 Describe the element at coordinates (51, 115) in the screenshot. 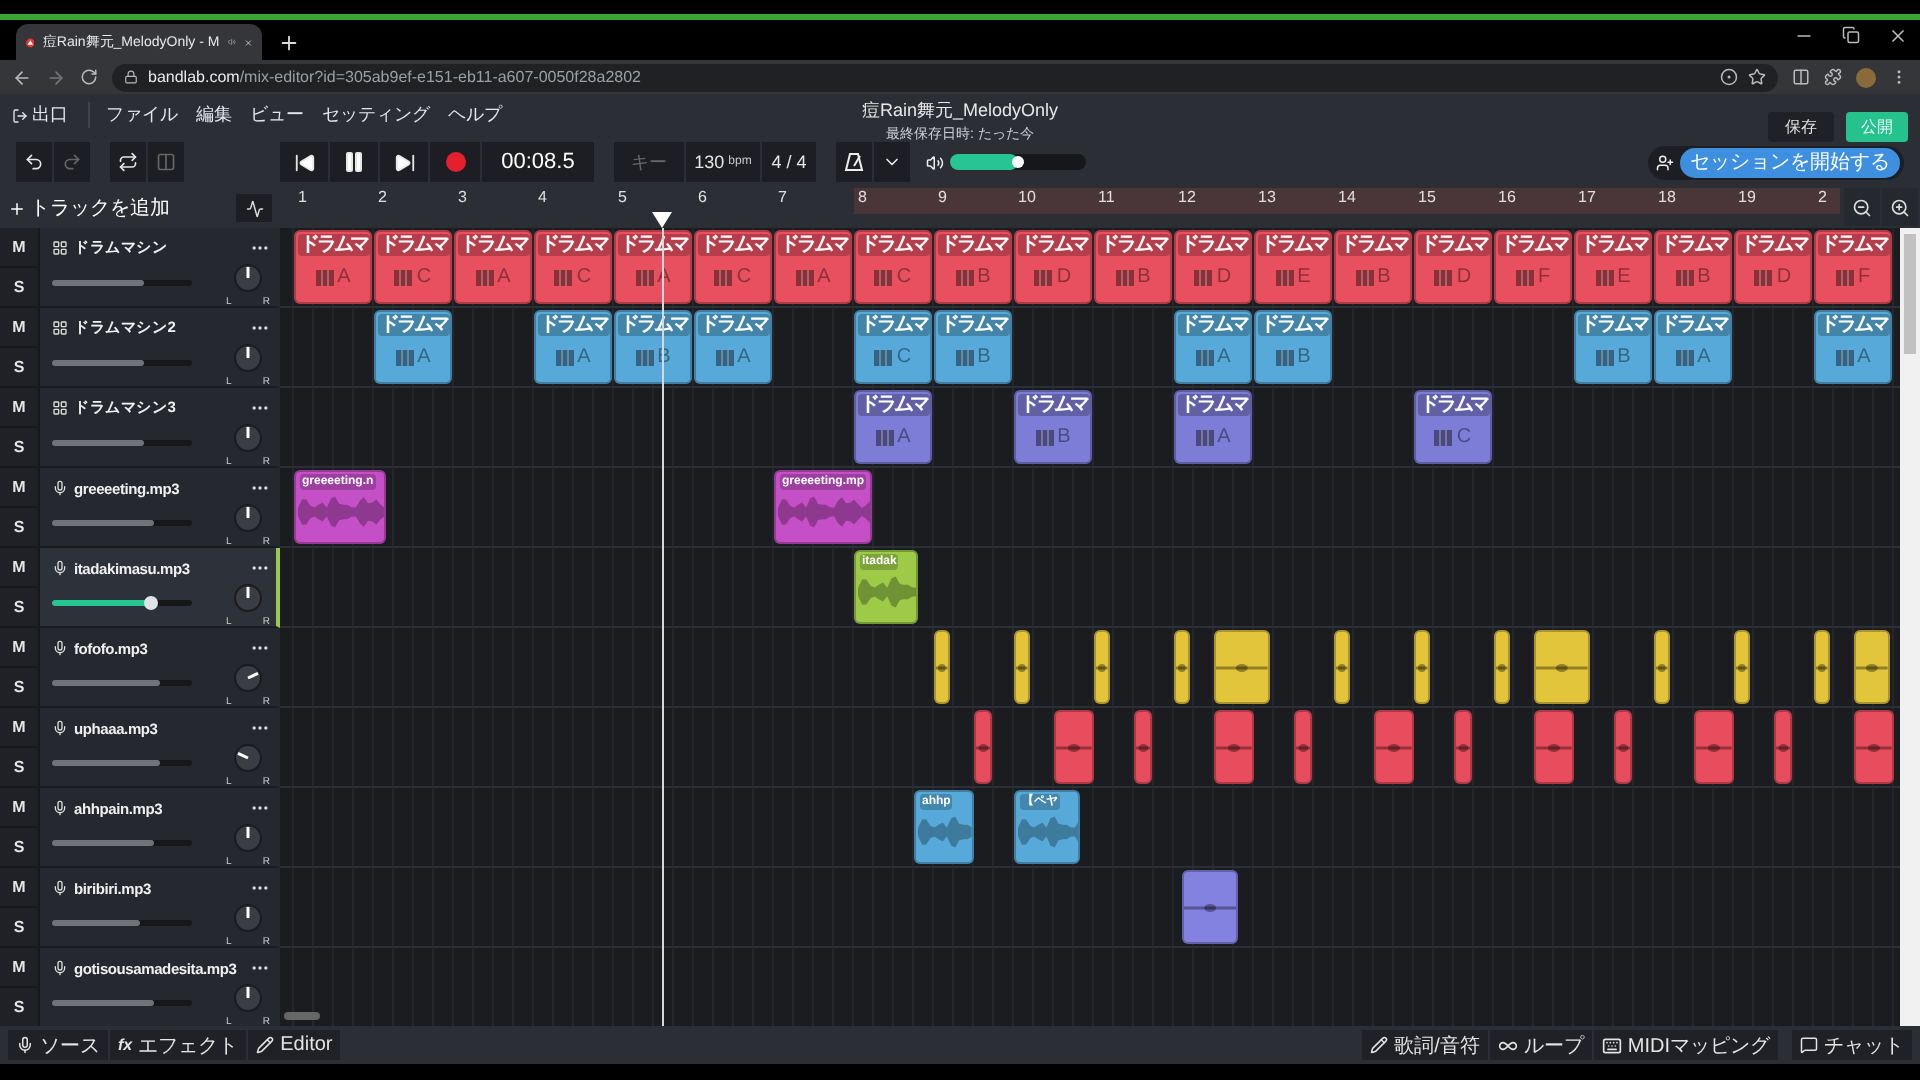

I see `exit-button: 出口` at that location.